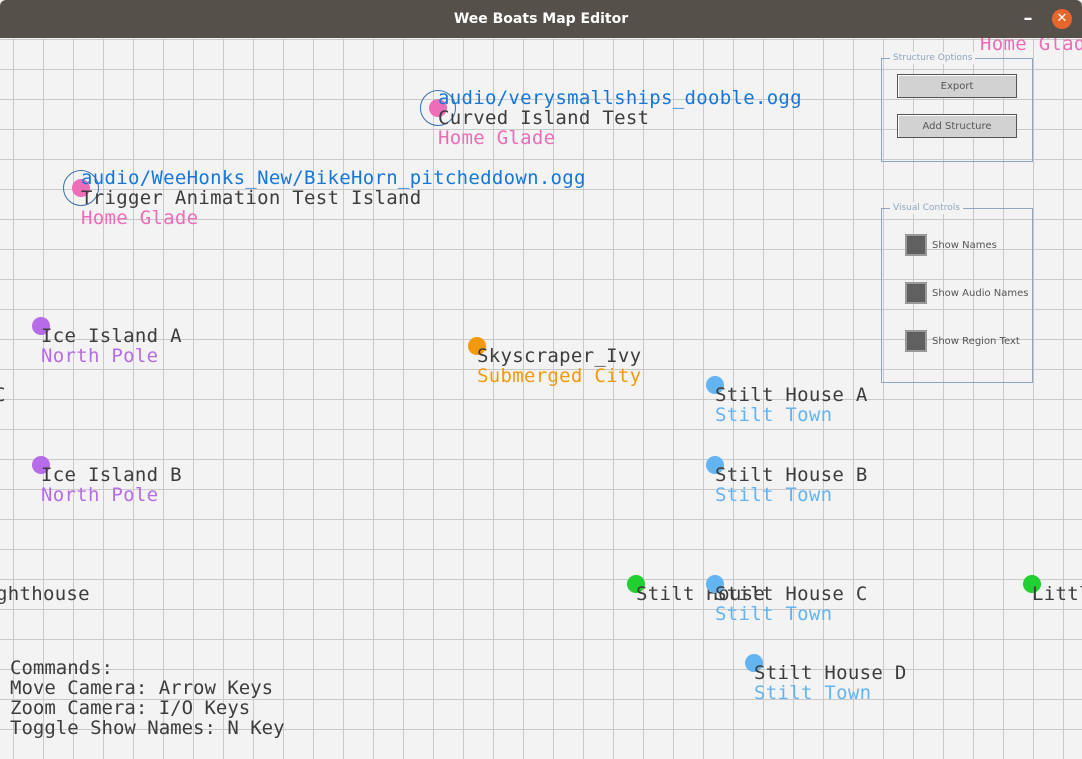  I want to click on add-structure-button: Add Structure, so click(957, 126).